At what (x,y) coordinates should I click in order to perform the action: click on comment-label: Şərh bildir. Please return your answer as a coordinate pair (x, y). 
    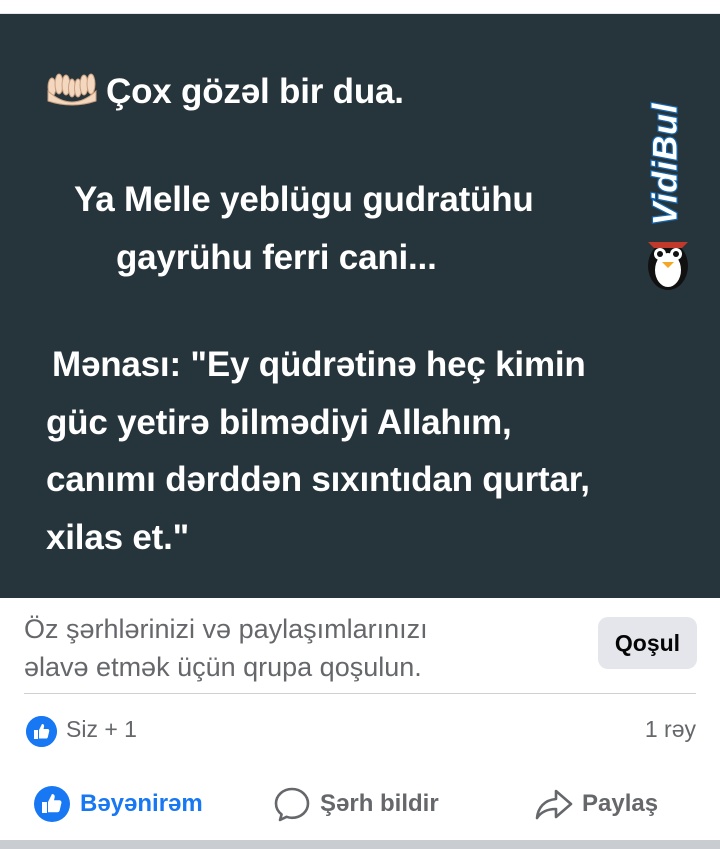
    Looking at the image, I should click on (379, 803).